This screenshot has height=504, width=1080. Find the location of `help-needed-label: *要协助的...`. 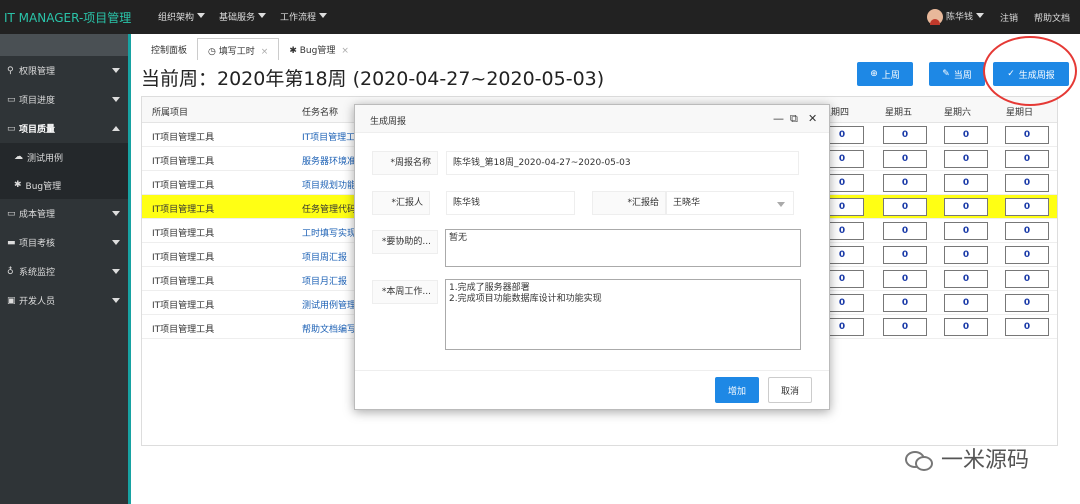

help-needed-label: *要协助的... is located at coordinates (405, 242).